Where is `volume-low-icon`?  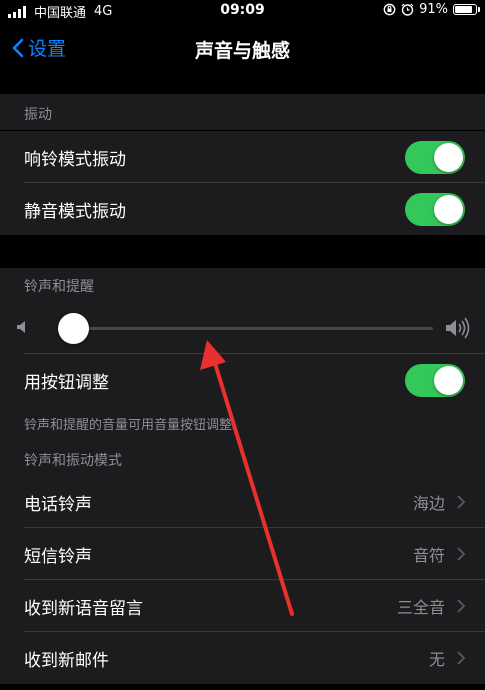 volume-low-icon is located at coordinates (21, 327).